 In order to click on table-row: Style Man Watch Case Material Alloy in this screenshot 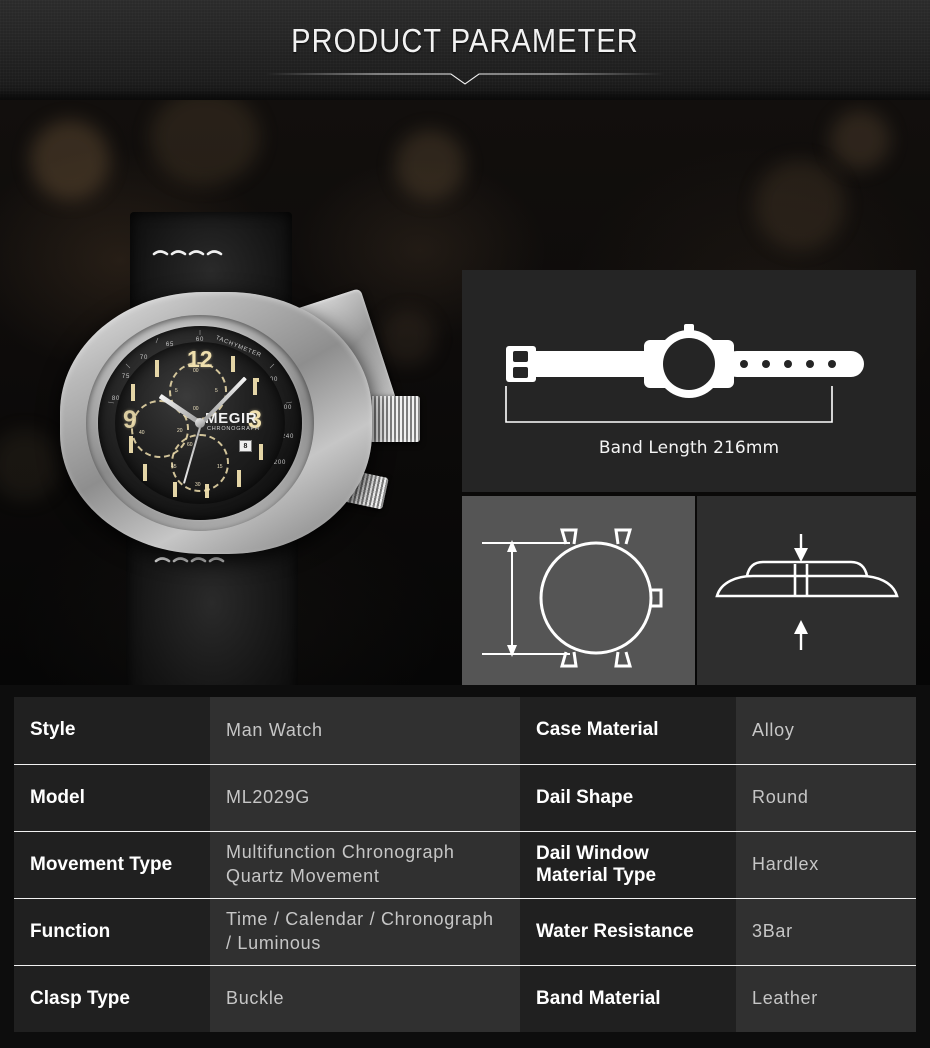, I will do `click(465, 730)`.